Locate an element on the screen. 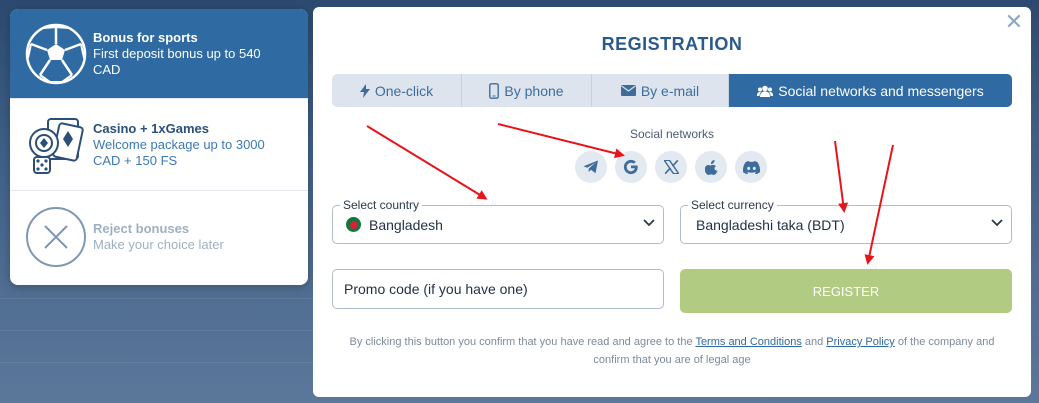  bonus-description: Make your choice later is located at coordinates (158, 244).